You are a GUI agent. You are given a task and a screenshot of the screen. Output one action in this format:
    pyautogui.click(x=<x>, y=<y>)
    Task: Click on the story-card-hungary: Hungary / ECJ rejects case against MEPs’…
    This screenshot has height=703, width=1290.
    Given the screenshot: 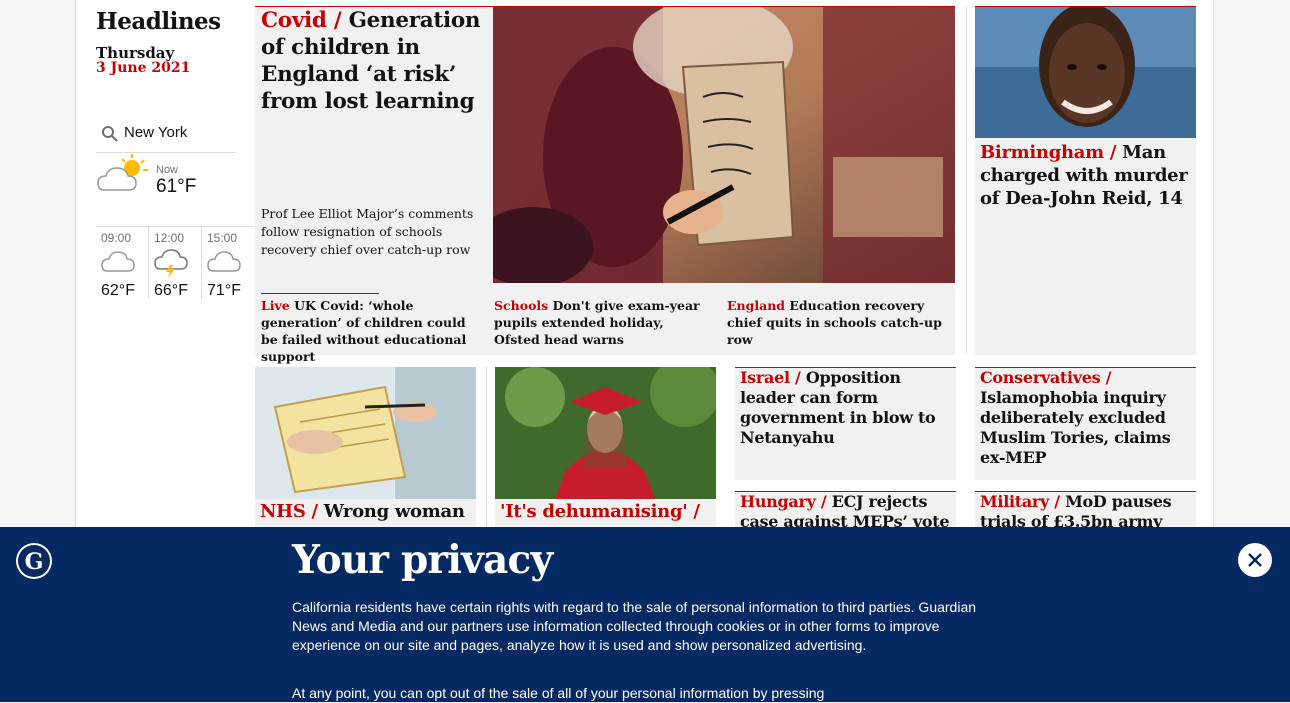 What is the action you would take?
    pyautogui.click(x=845, y=521)
    